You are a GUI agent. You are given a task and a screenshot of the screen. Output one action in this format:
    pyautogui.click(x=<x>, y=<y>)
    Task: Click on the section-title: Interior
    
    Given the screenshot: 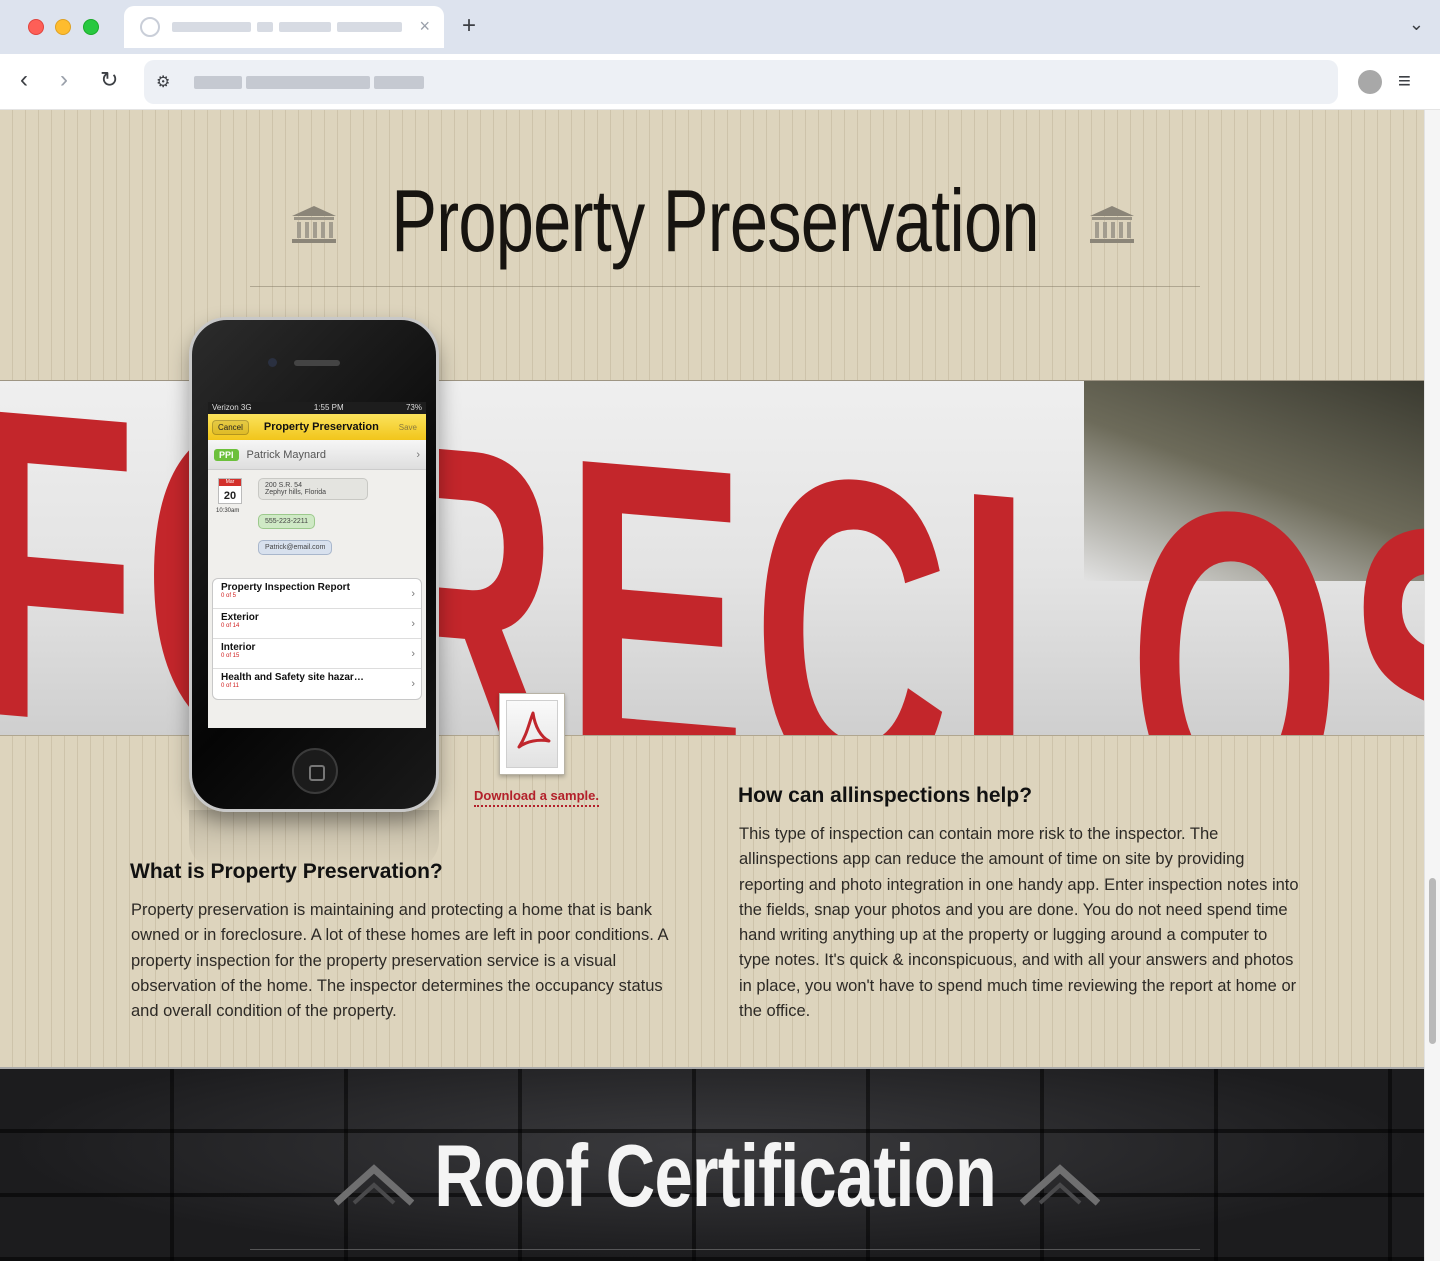 What is the action you would take?
    pyautogui.click(x=238, y=647)
    